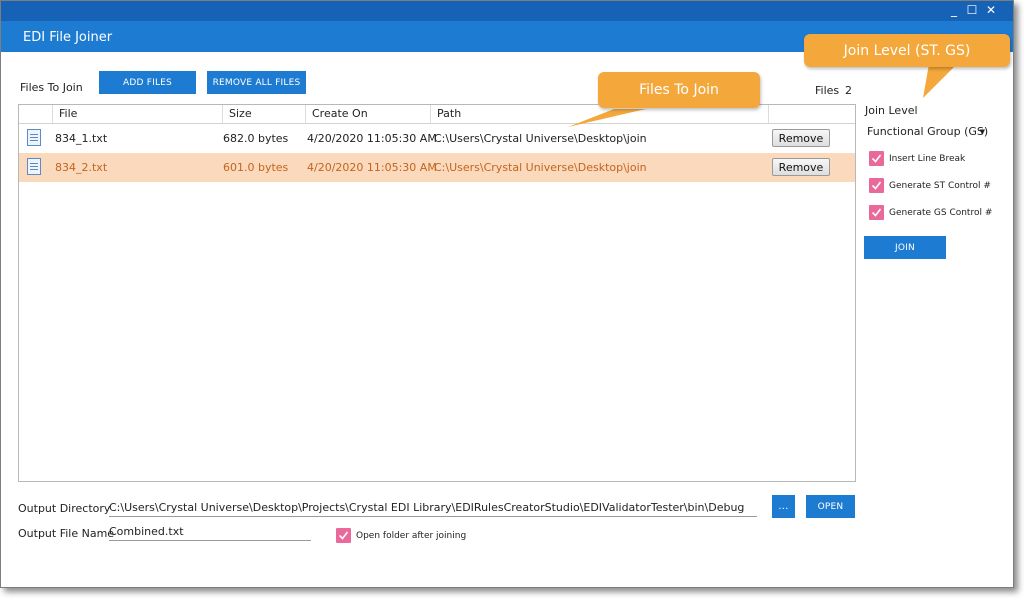  I want to click on close-icon: ✕, so click(991, 10).